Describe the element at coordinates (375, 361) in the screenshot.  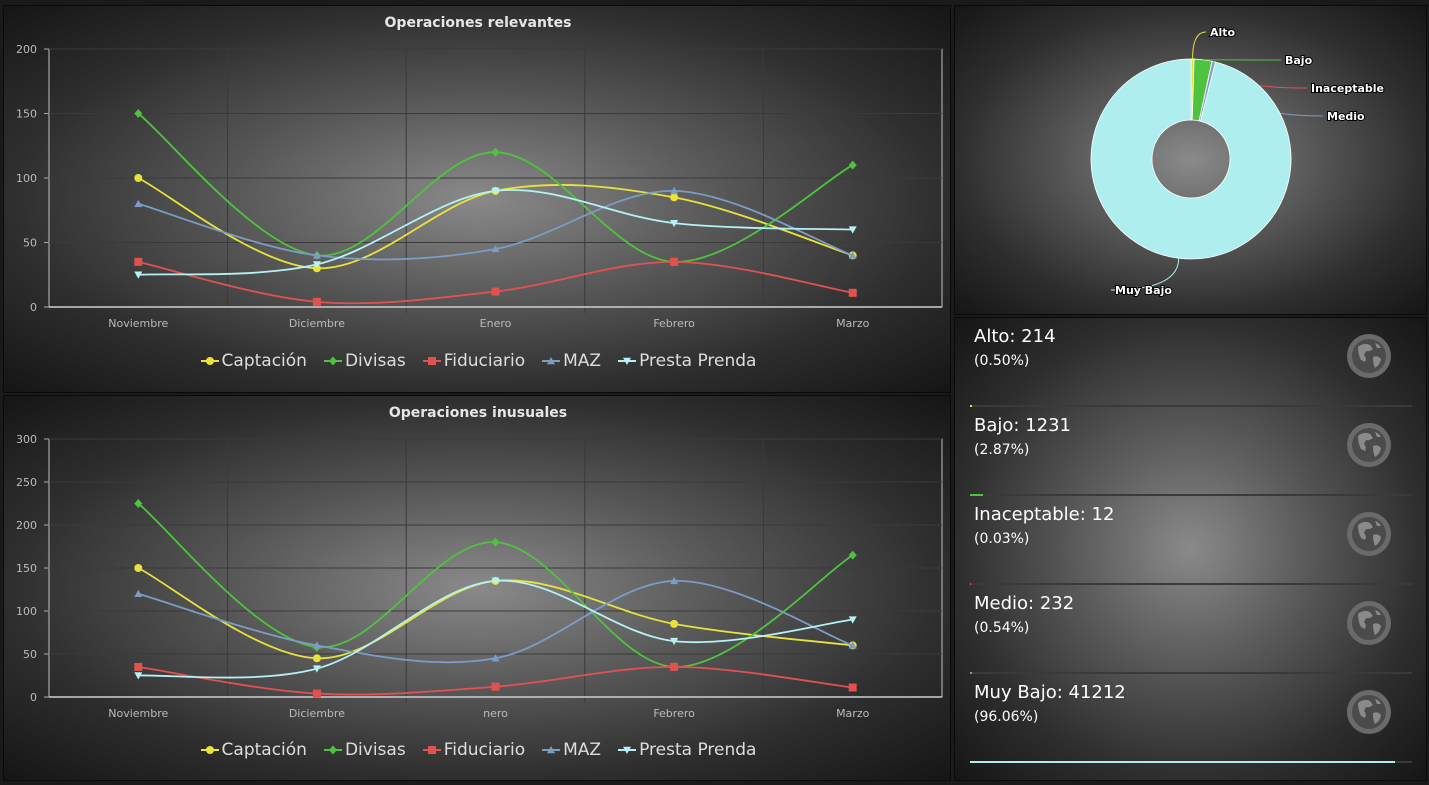
I see `legend-label: Divisas` at that location.